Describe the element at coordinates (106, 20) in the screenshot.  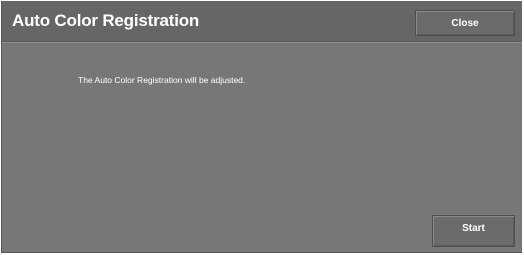
I see `dialog-title: Auto Color Registration` at that location.